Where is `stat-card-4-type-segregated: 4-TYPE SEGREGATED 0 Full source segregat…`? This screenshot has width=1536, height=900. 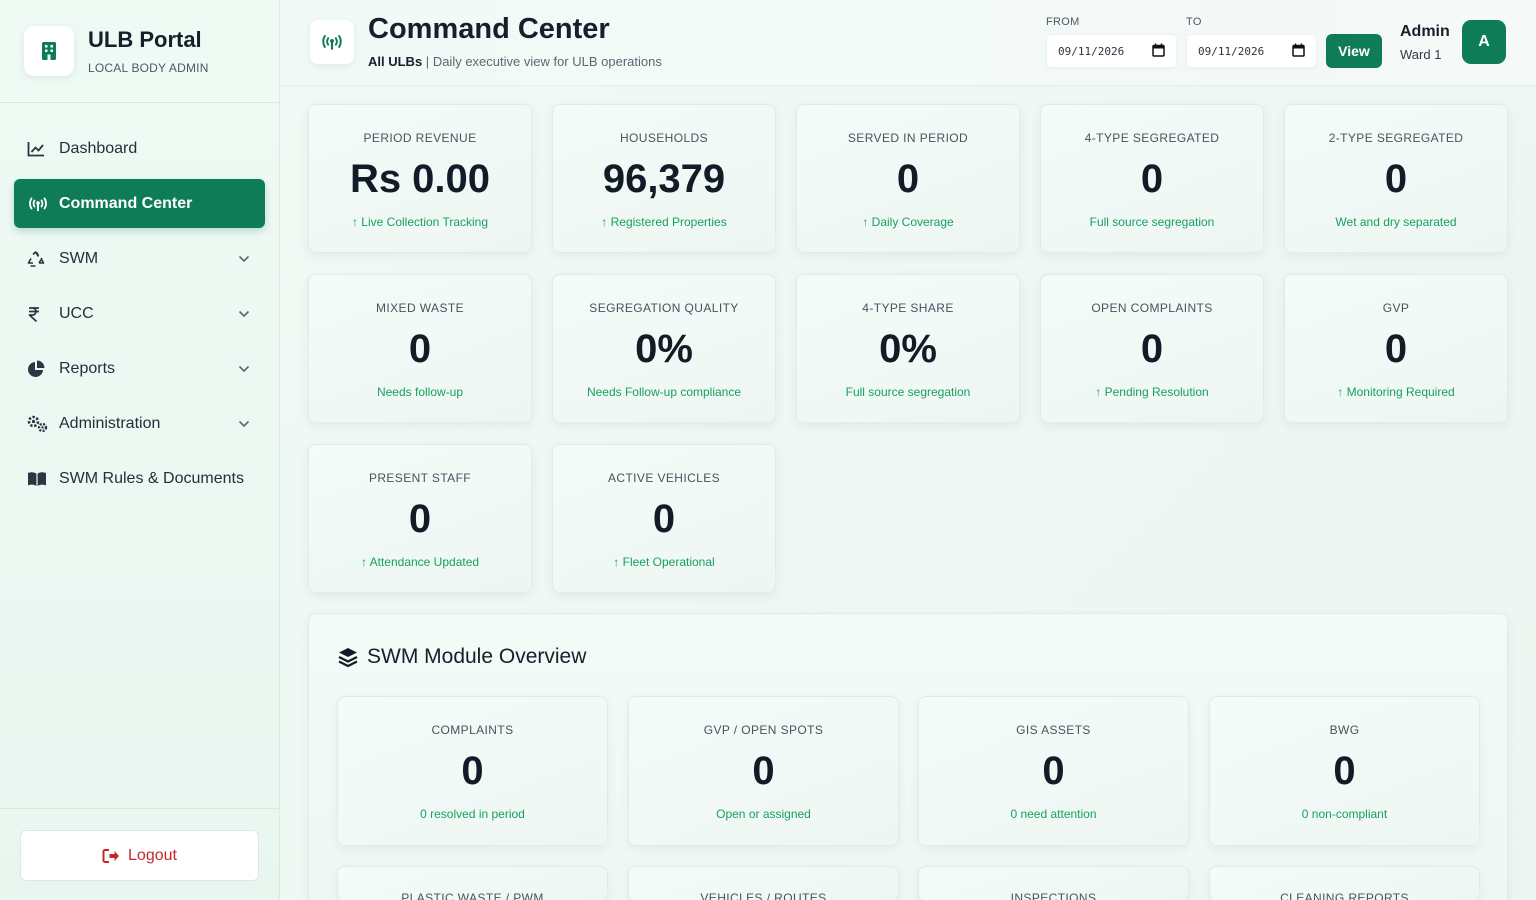
stat-card-4-type-segregated: 4-TYPE SEGREGATED 0 Full source segregat… is located at coordinates (1152, 178).